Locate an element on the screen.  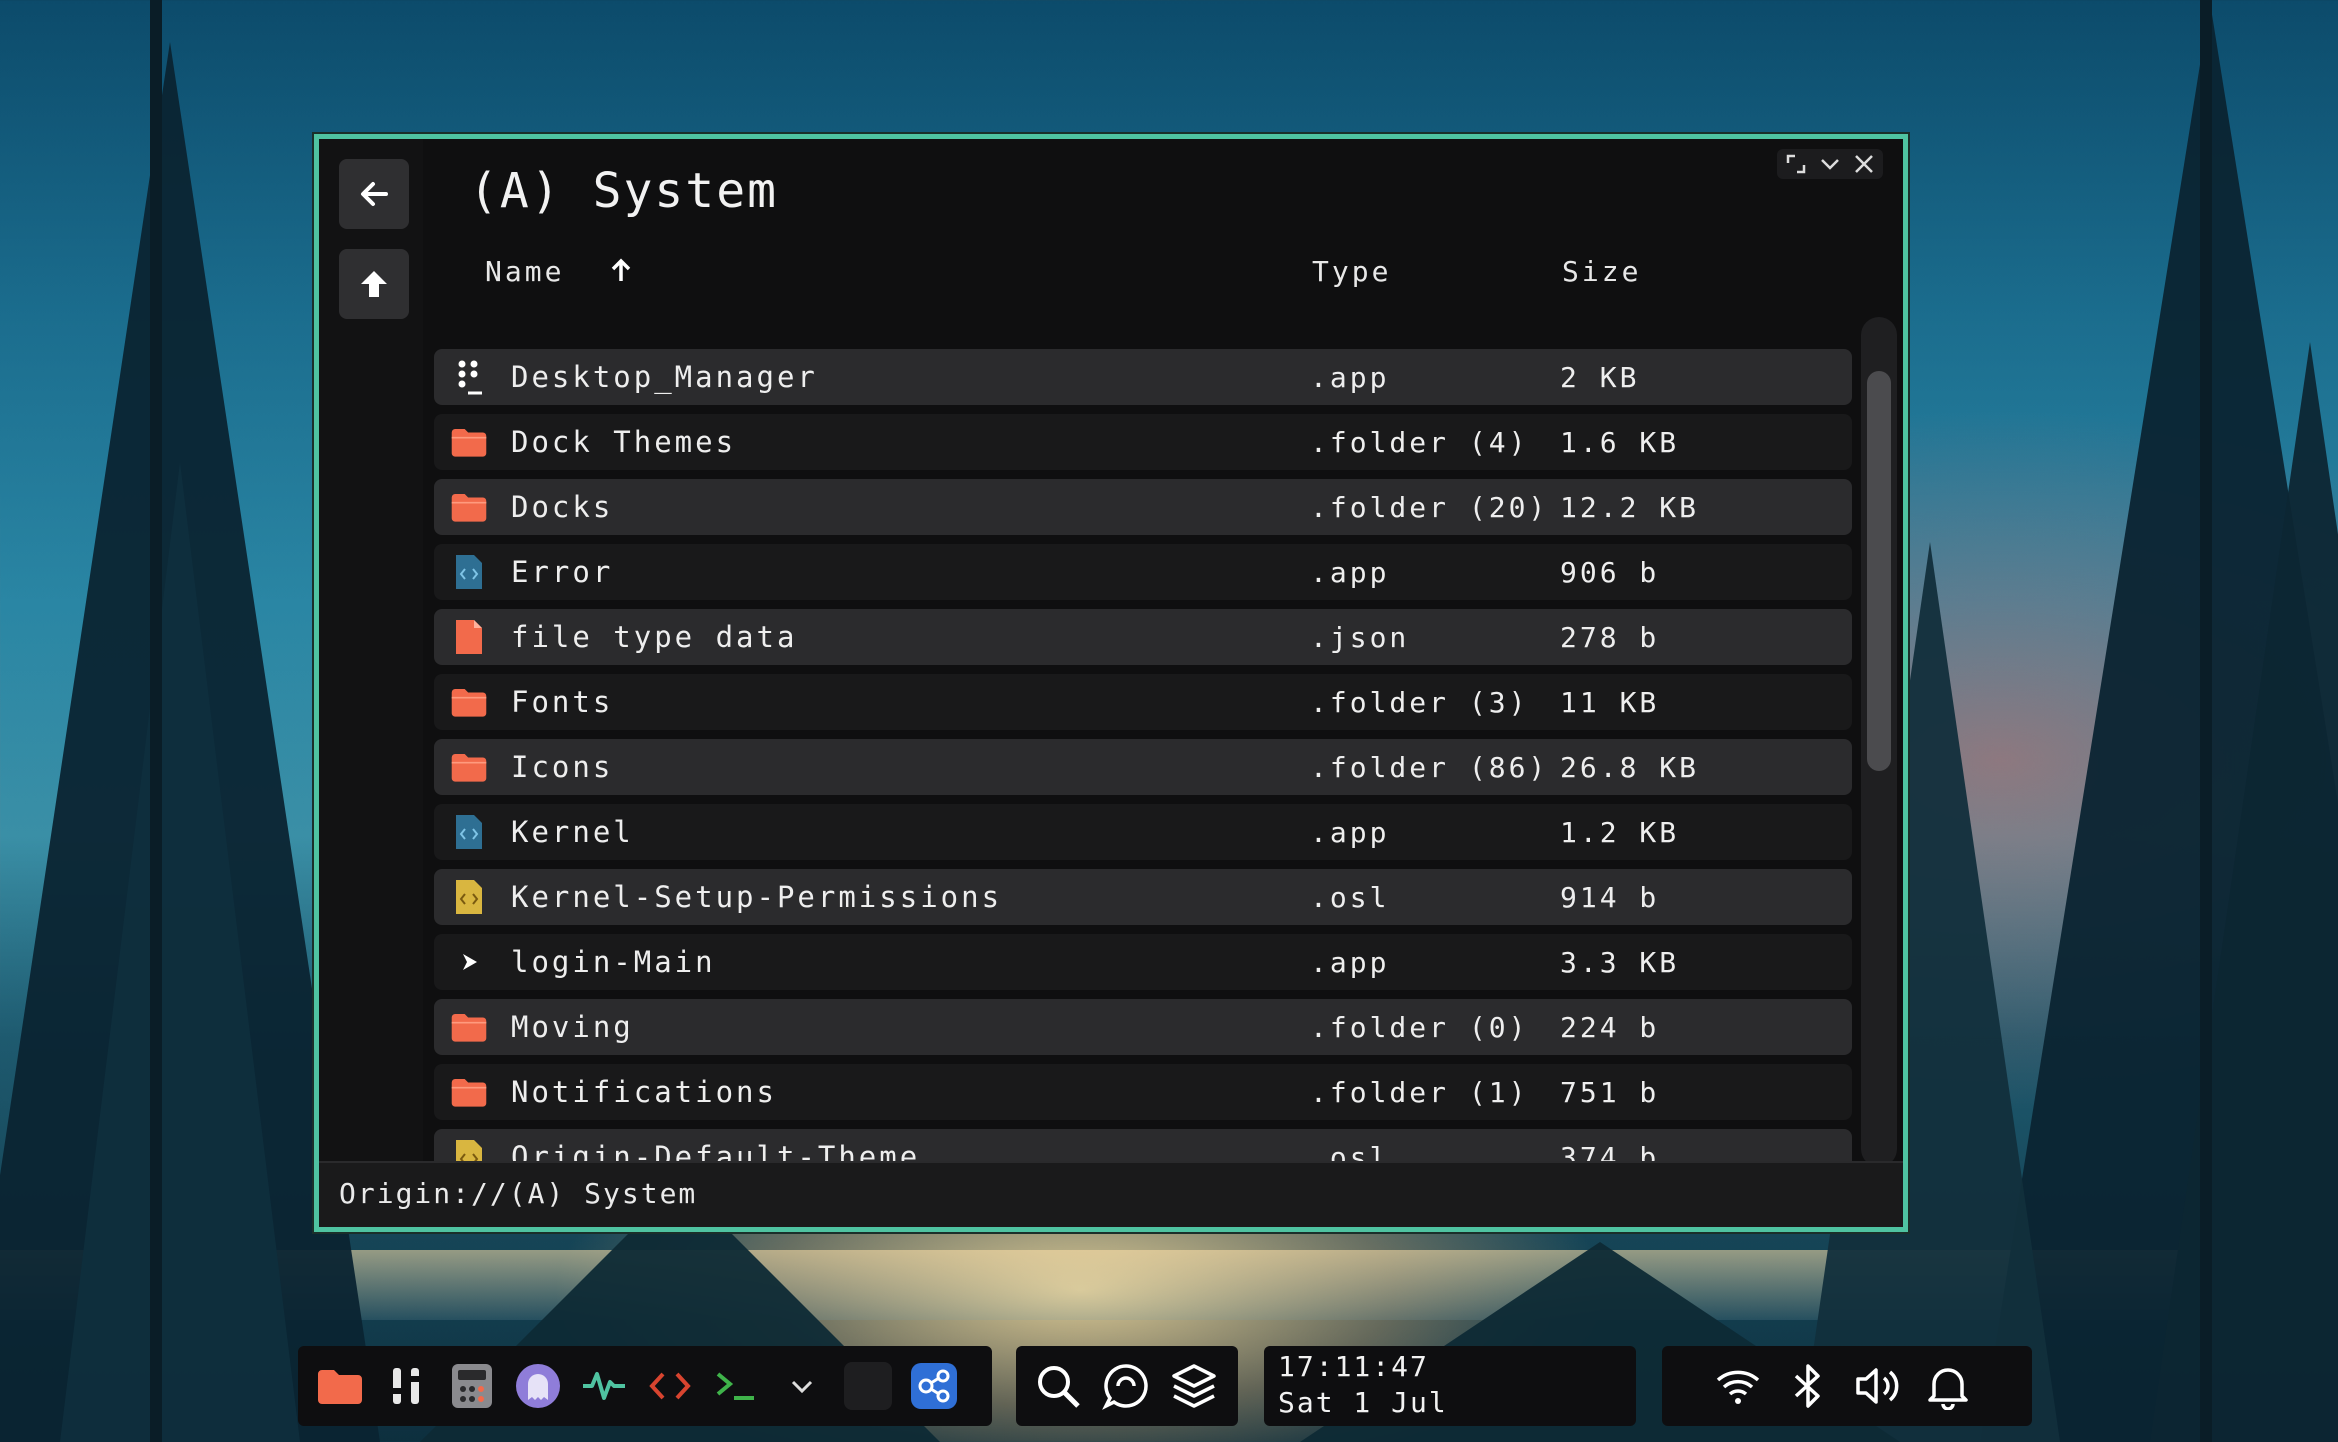
file-row: login-Main .app 3.3 KB is located at coordinates (1143, 962).